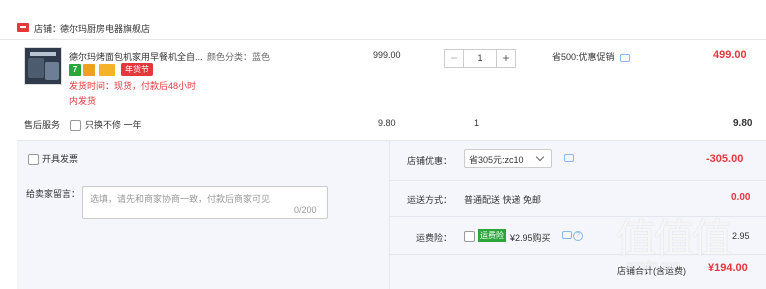  What do you see at coordinates (503, 200) in the screenshot?
I see `shipping-mode: 普通配送 快递 免邮` at bounding box center [503, 200].